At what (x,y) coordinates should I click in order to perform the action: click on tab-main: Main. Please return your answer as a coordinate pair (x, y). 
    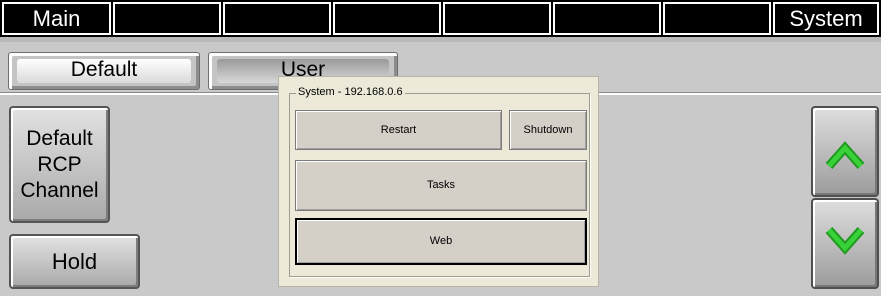
    Looking at the image, I should click on (56, 18).